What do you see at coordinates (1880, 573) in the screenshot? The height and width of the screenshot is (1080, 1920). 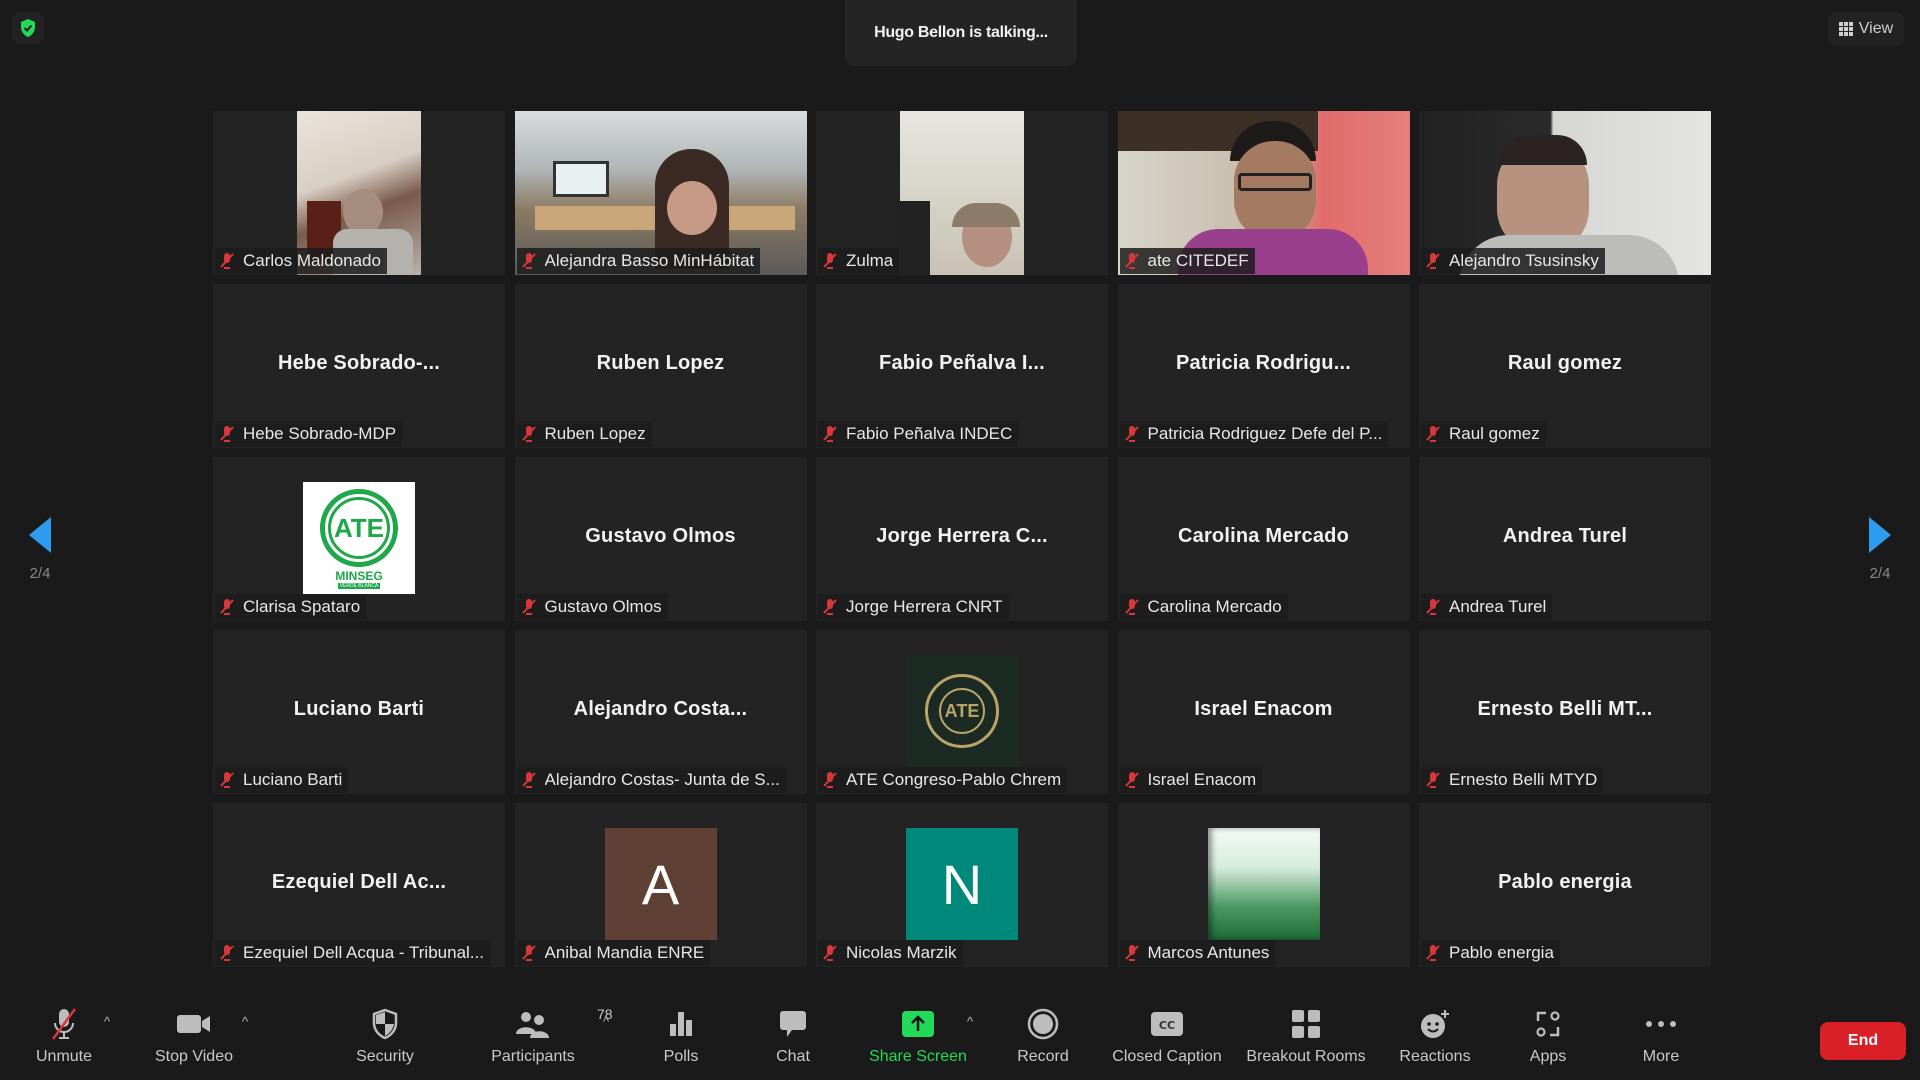 I see `page-indicator-right: 2/4` at bounding box center [1880, 573].